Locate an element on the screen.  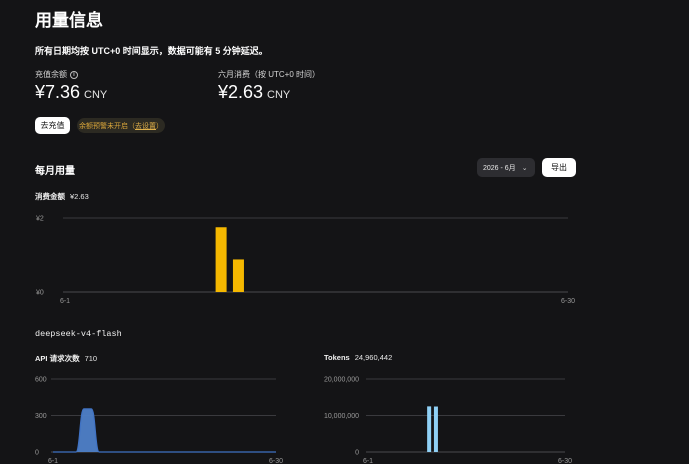
model-name: deepseek-v4-flash is located at coordinates (78, 334).